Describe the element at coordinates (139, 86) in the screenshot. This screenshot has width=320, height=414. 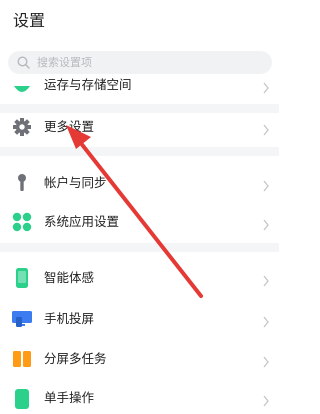
I see `menu-item-storage: 运存与存储空间` at that location.